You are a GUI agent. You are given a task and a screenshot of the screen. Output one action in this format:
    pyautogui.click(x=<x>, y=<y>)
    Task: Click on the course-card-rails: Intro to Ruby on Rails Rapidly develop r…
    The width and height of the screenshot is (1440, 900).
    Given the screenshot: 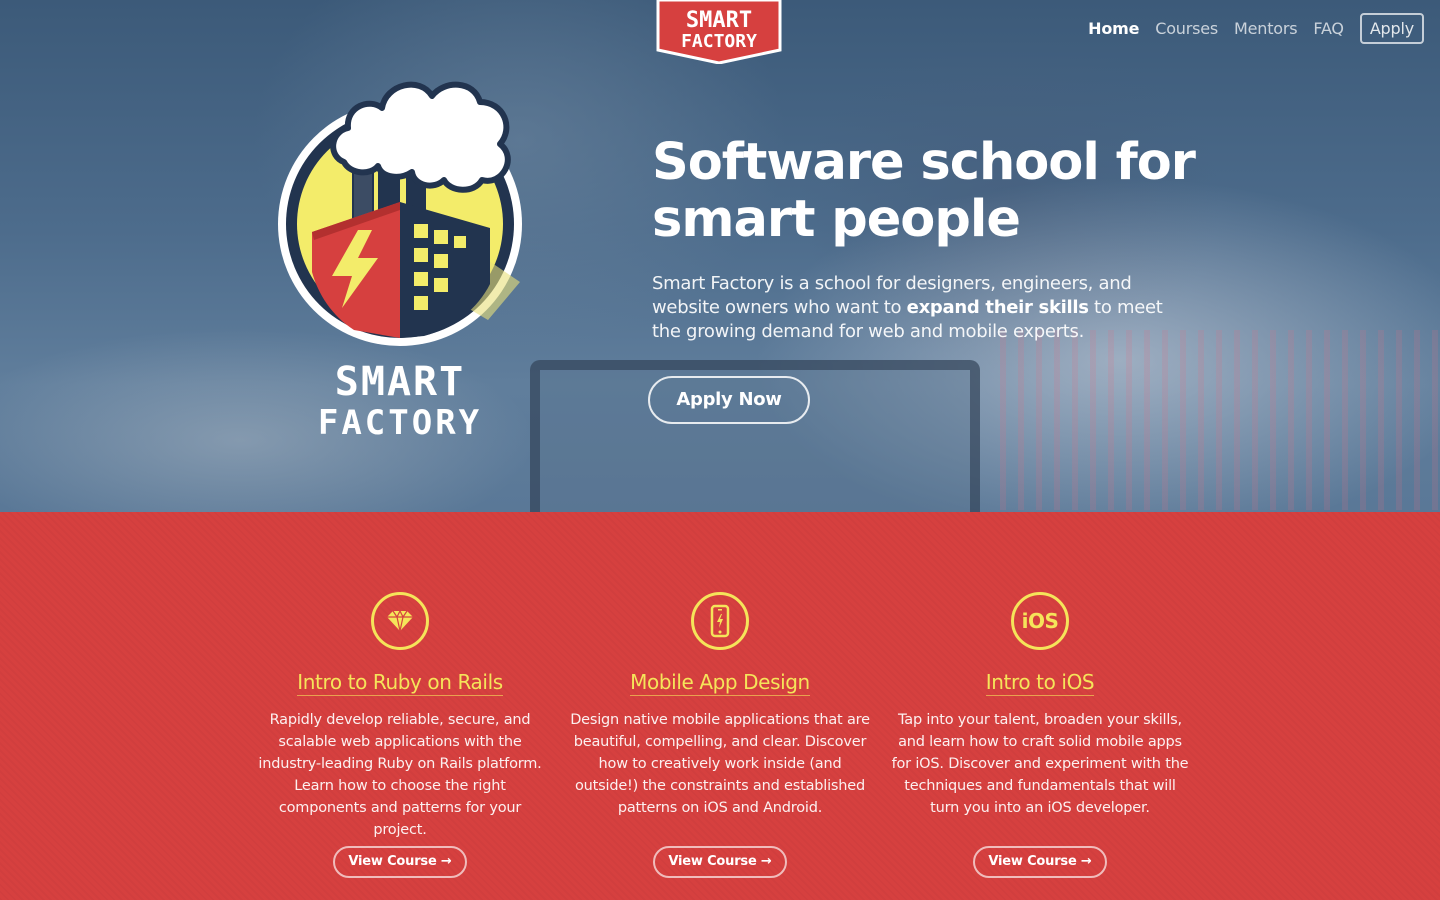 What is the action you would take?
    pyautogui.click(x=400, y=716)
    